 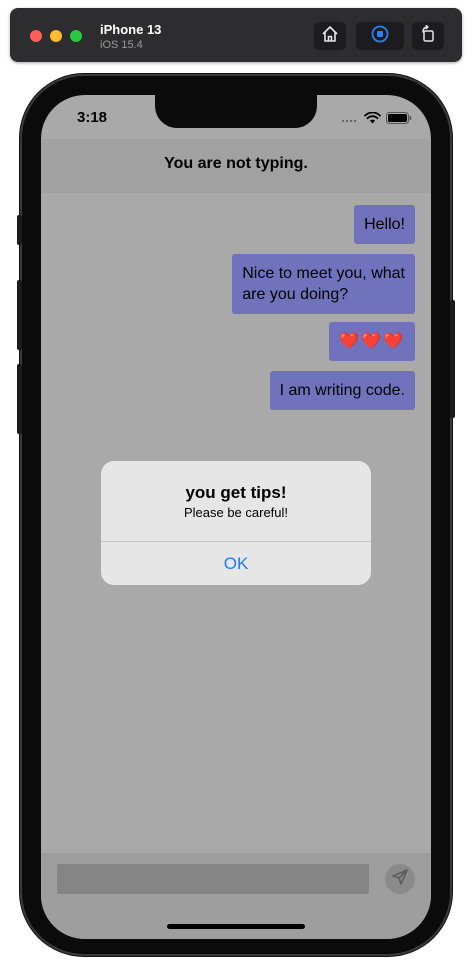 I want to click on alert-message: Please be careful!, so click(x=236, y=512).